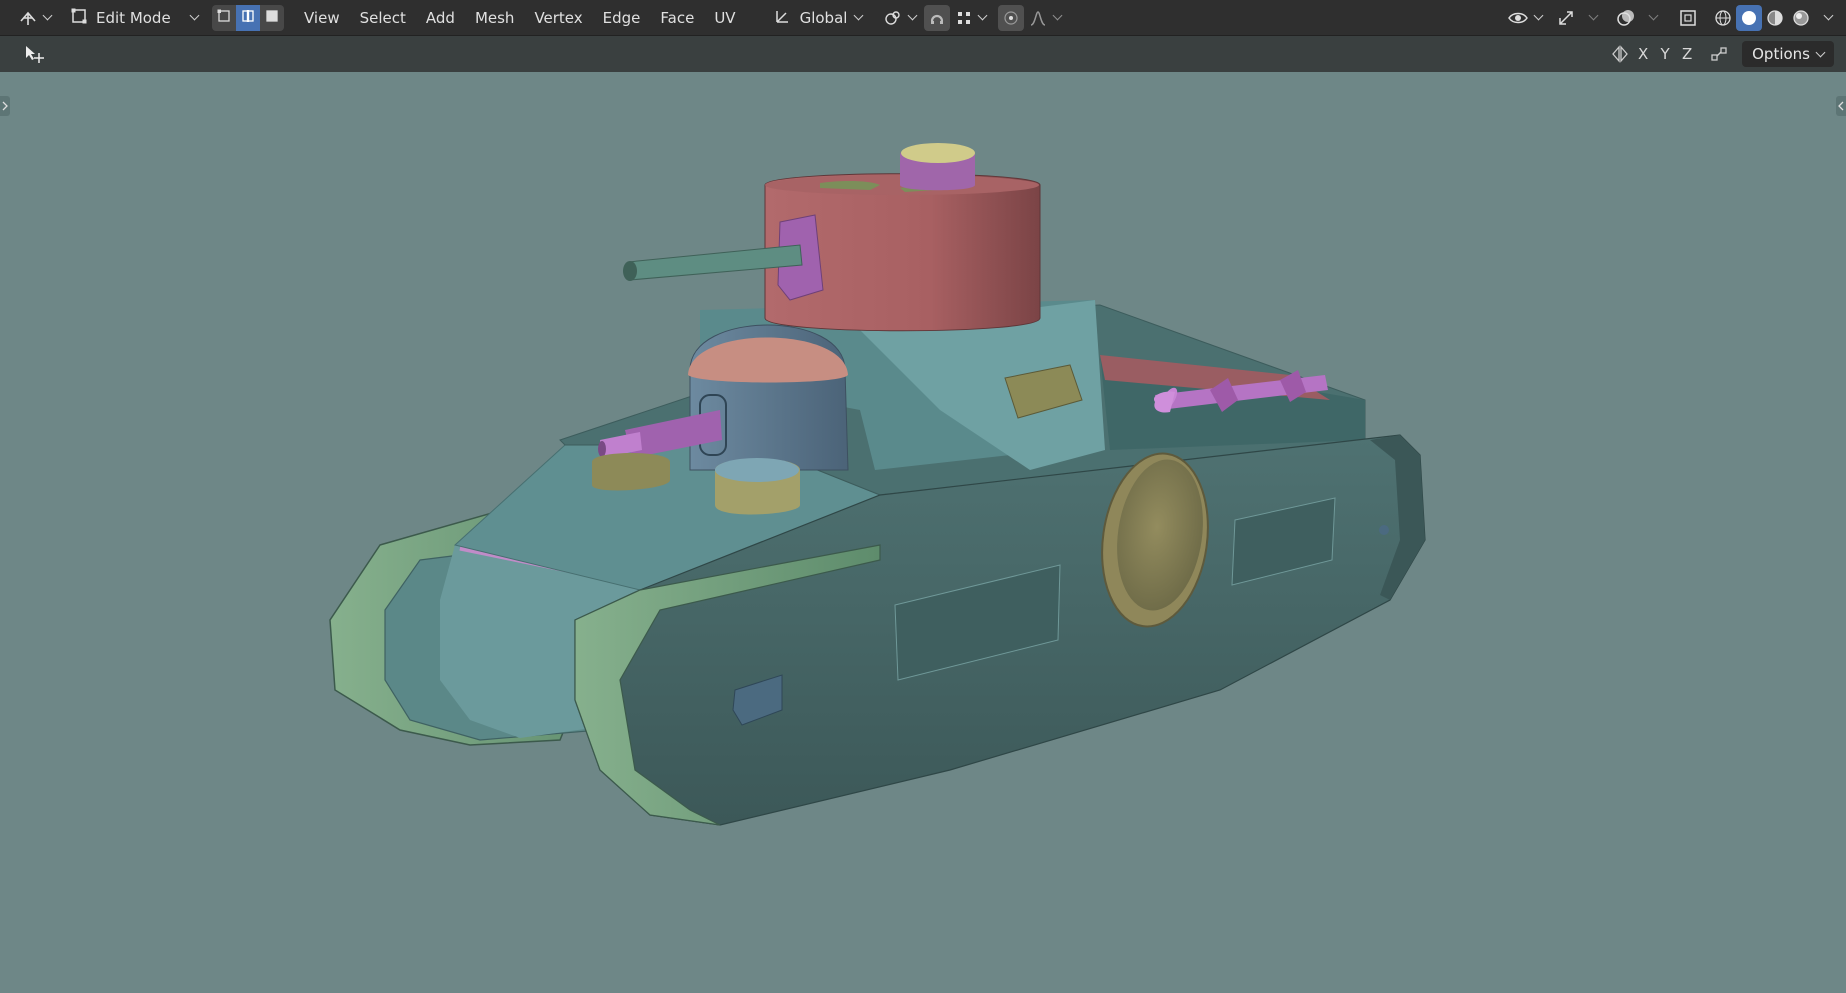  I want to click on orientation-label: Global, so click(823, 17).